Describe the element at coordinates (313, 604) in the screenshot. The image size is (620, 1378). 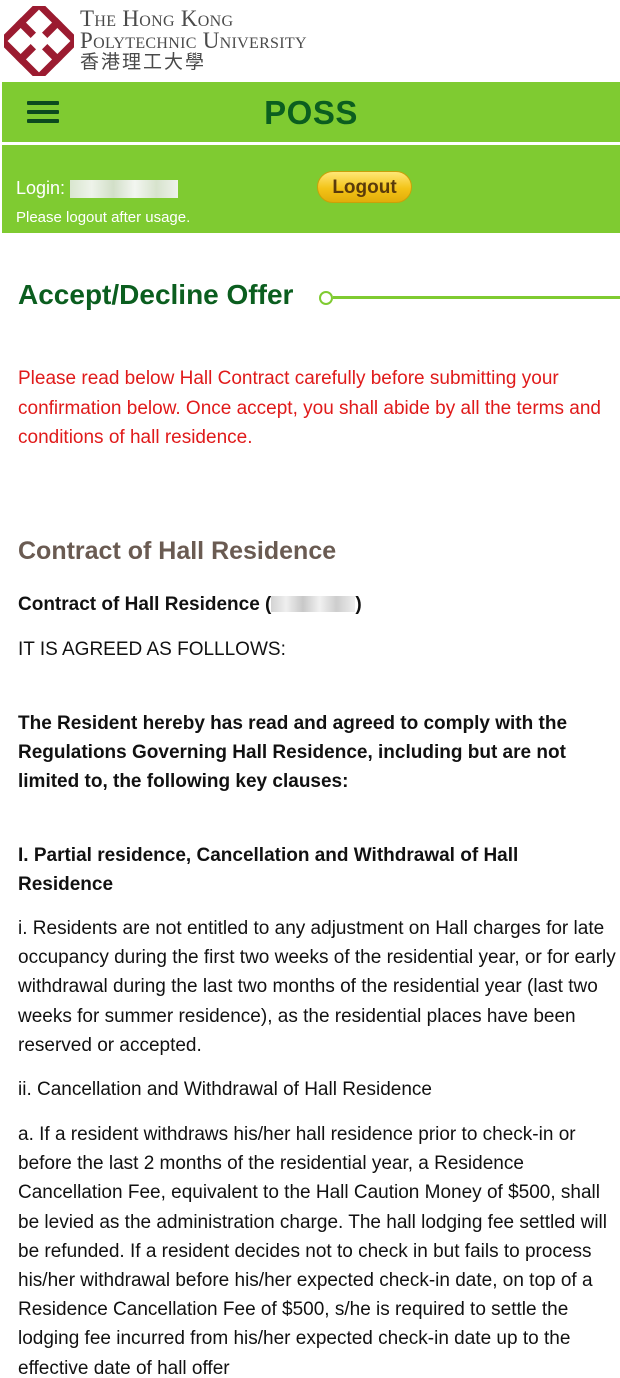
I see `contract-id-redacted` at that location.